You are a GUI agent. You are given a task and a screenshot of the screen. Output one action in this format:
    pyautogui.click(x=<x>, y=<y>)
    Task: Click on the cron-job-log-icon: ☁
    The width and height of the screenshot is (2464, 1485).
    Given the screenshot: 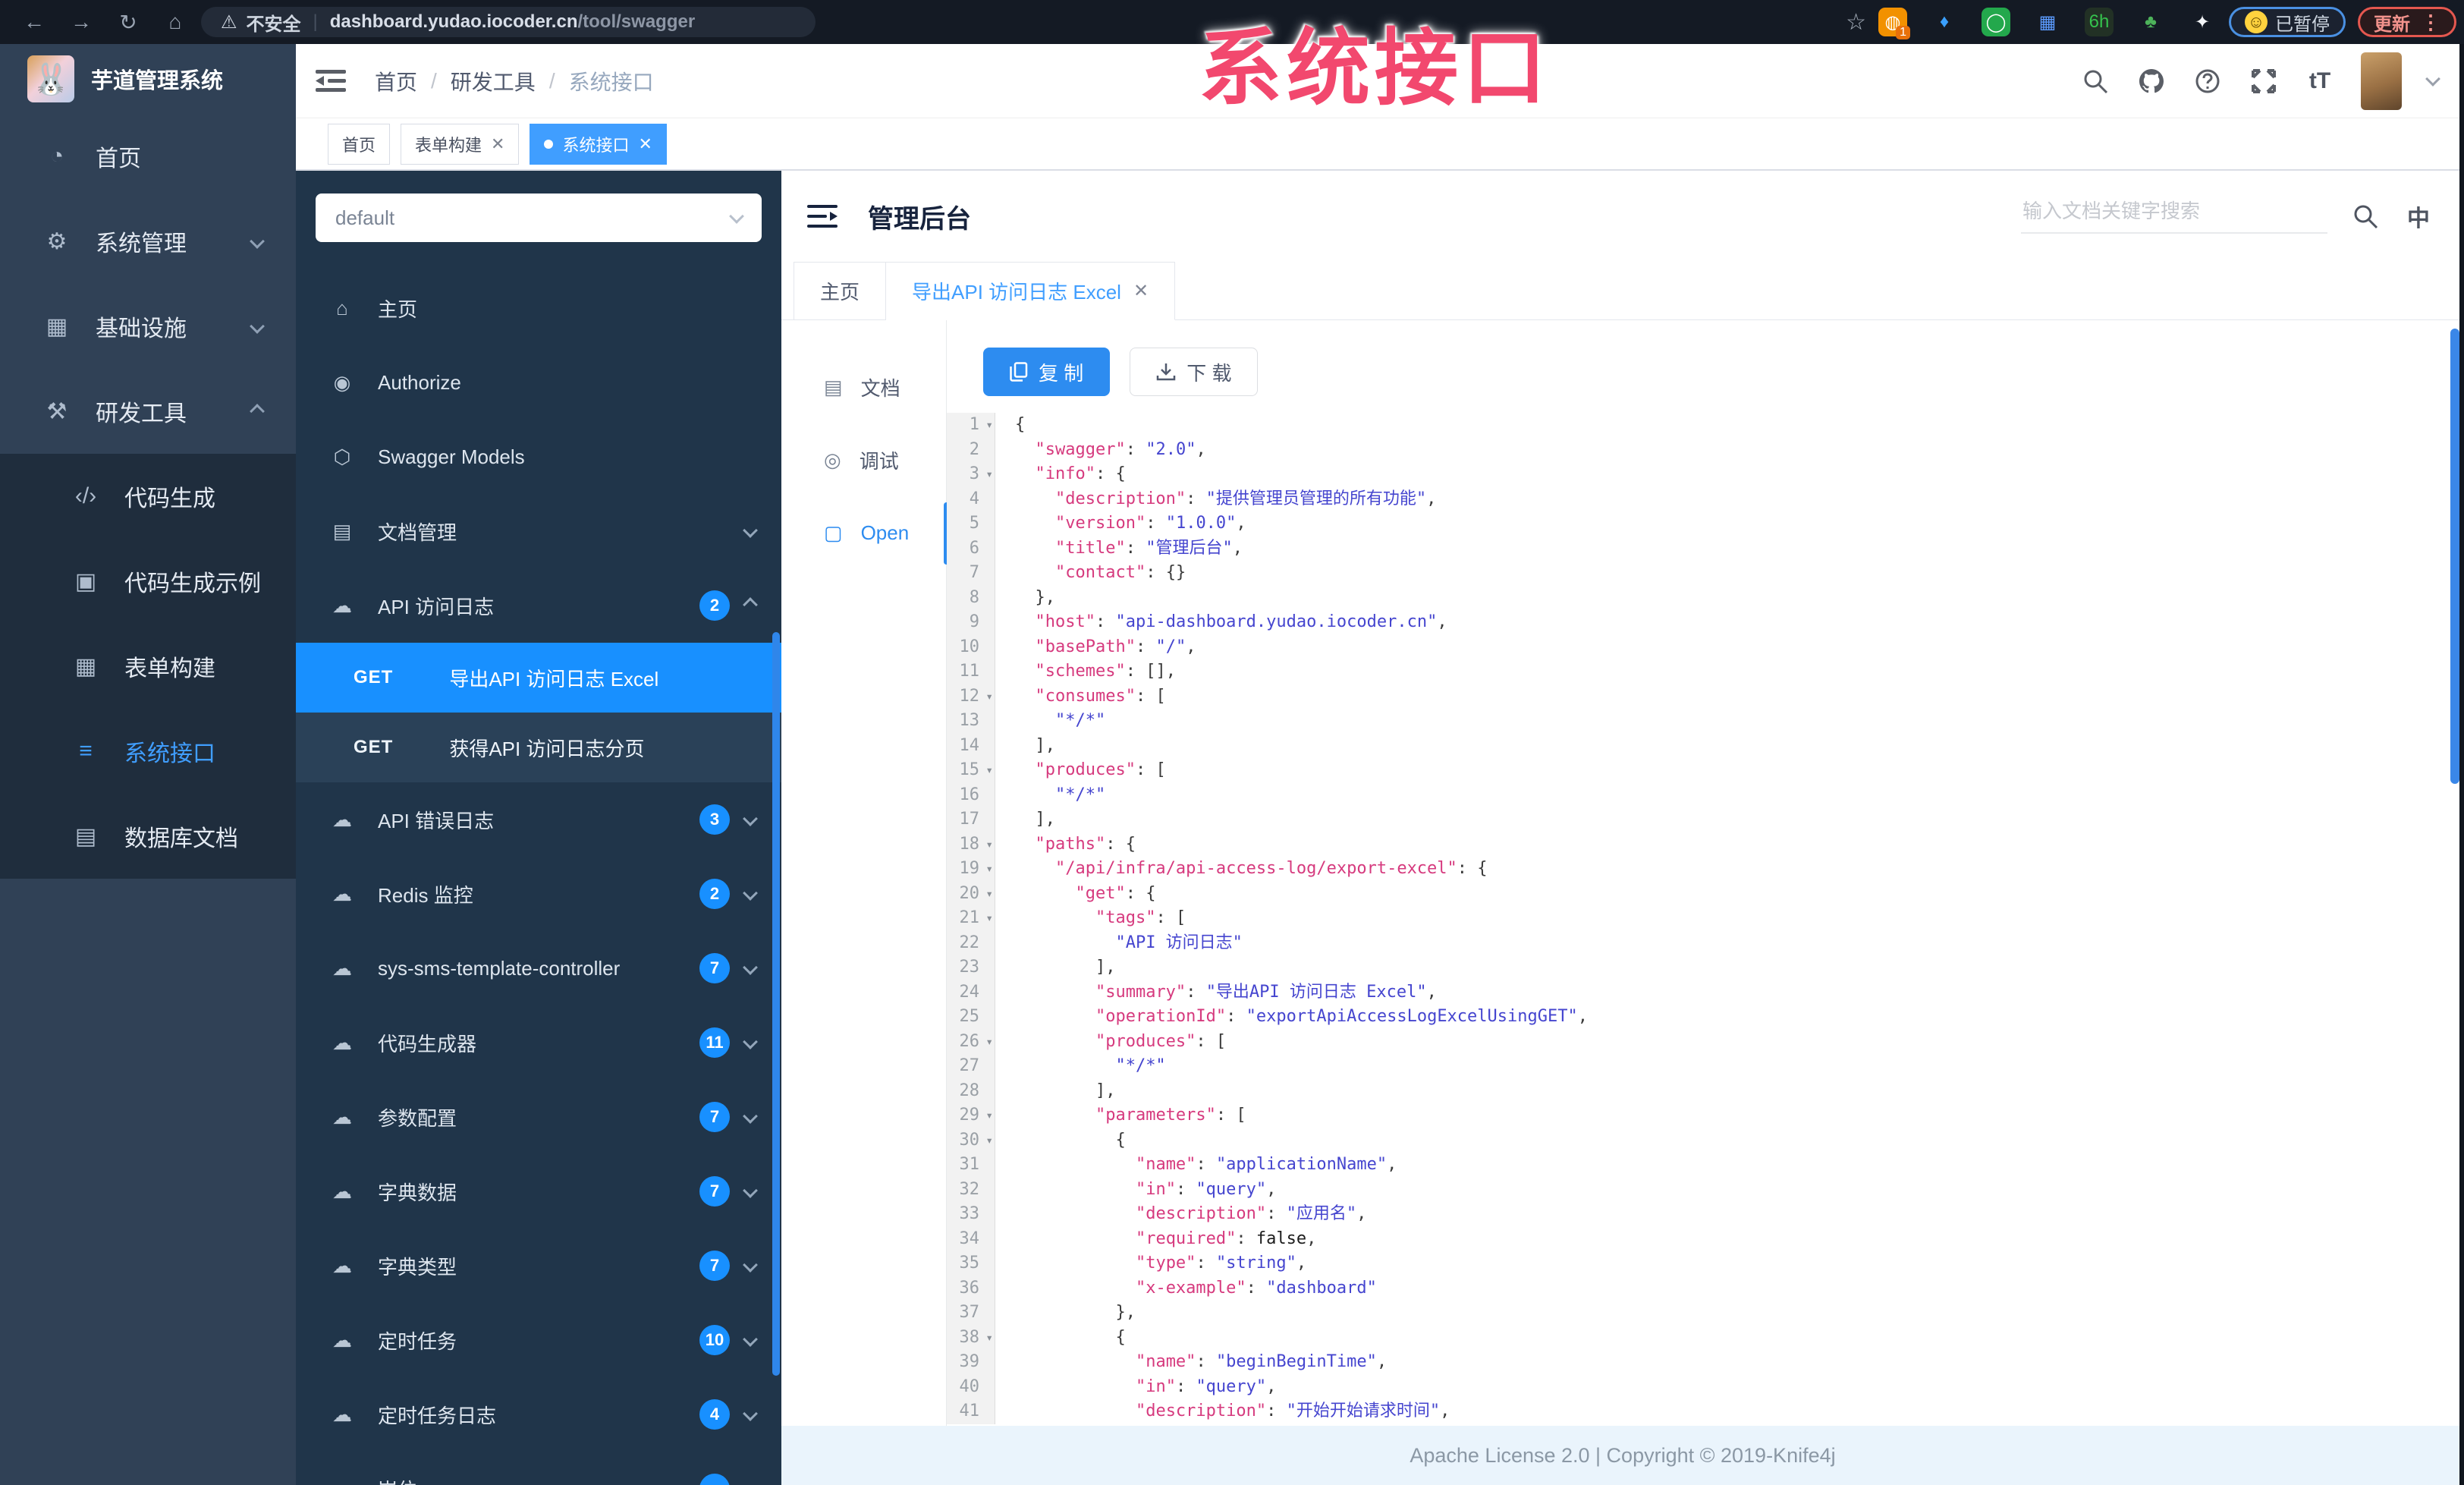 What is the action you would take?
    pyautogui.click(x=342, y=1414)
    